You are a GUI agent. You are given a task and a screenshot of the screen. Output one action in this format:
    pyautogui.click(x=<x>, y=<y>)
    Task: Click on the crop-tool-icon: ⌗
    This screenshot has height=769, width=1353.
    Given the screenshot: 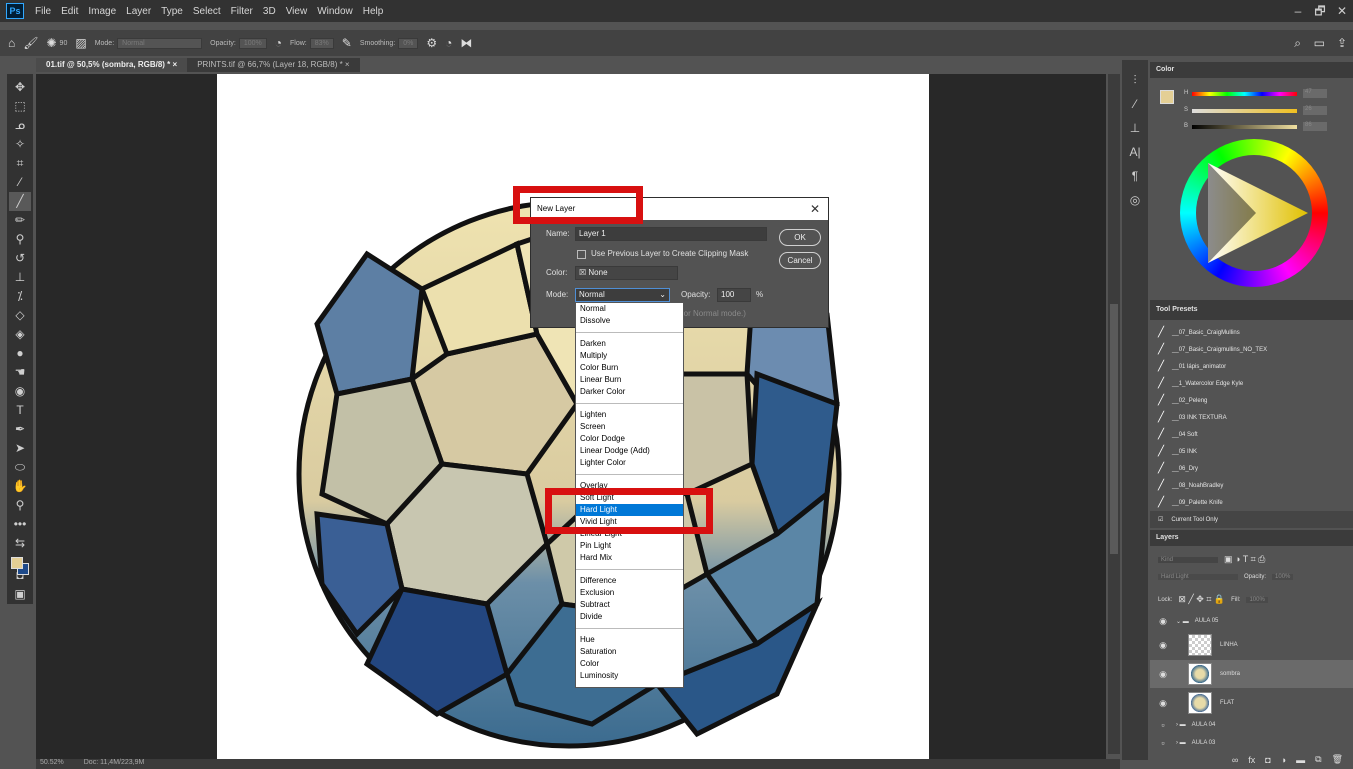 What is the action you would take?
    pyautogui.click(x=20, y=163)
    